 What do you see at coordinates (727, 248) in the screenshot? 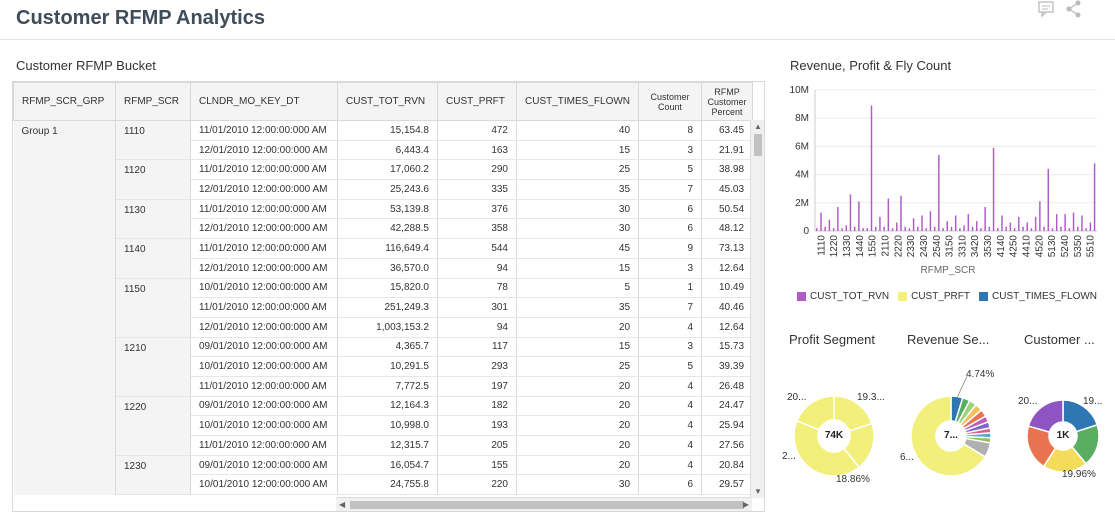
I see `cell-rfmp-customer-percent: 73.13` at bounding box center [727, 248].